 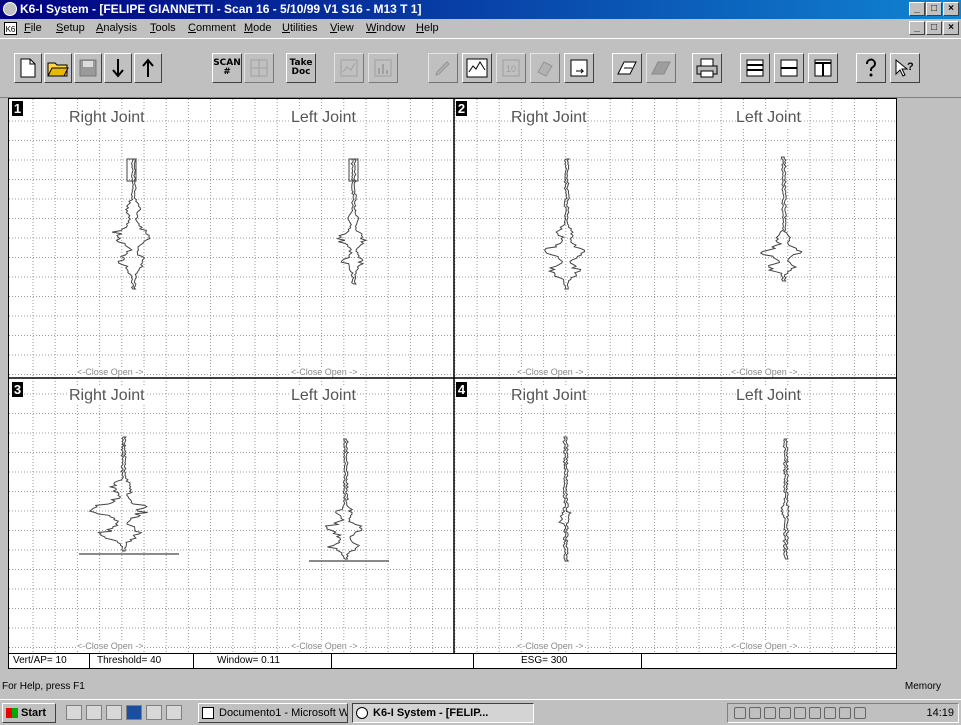 What do you see at coordinates (12, 713) in the screenshot?
I see `windows-logo-icon` at bounding box center [12, 713].